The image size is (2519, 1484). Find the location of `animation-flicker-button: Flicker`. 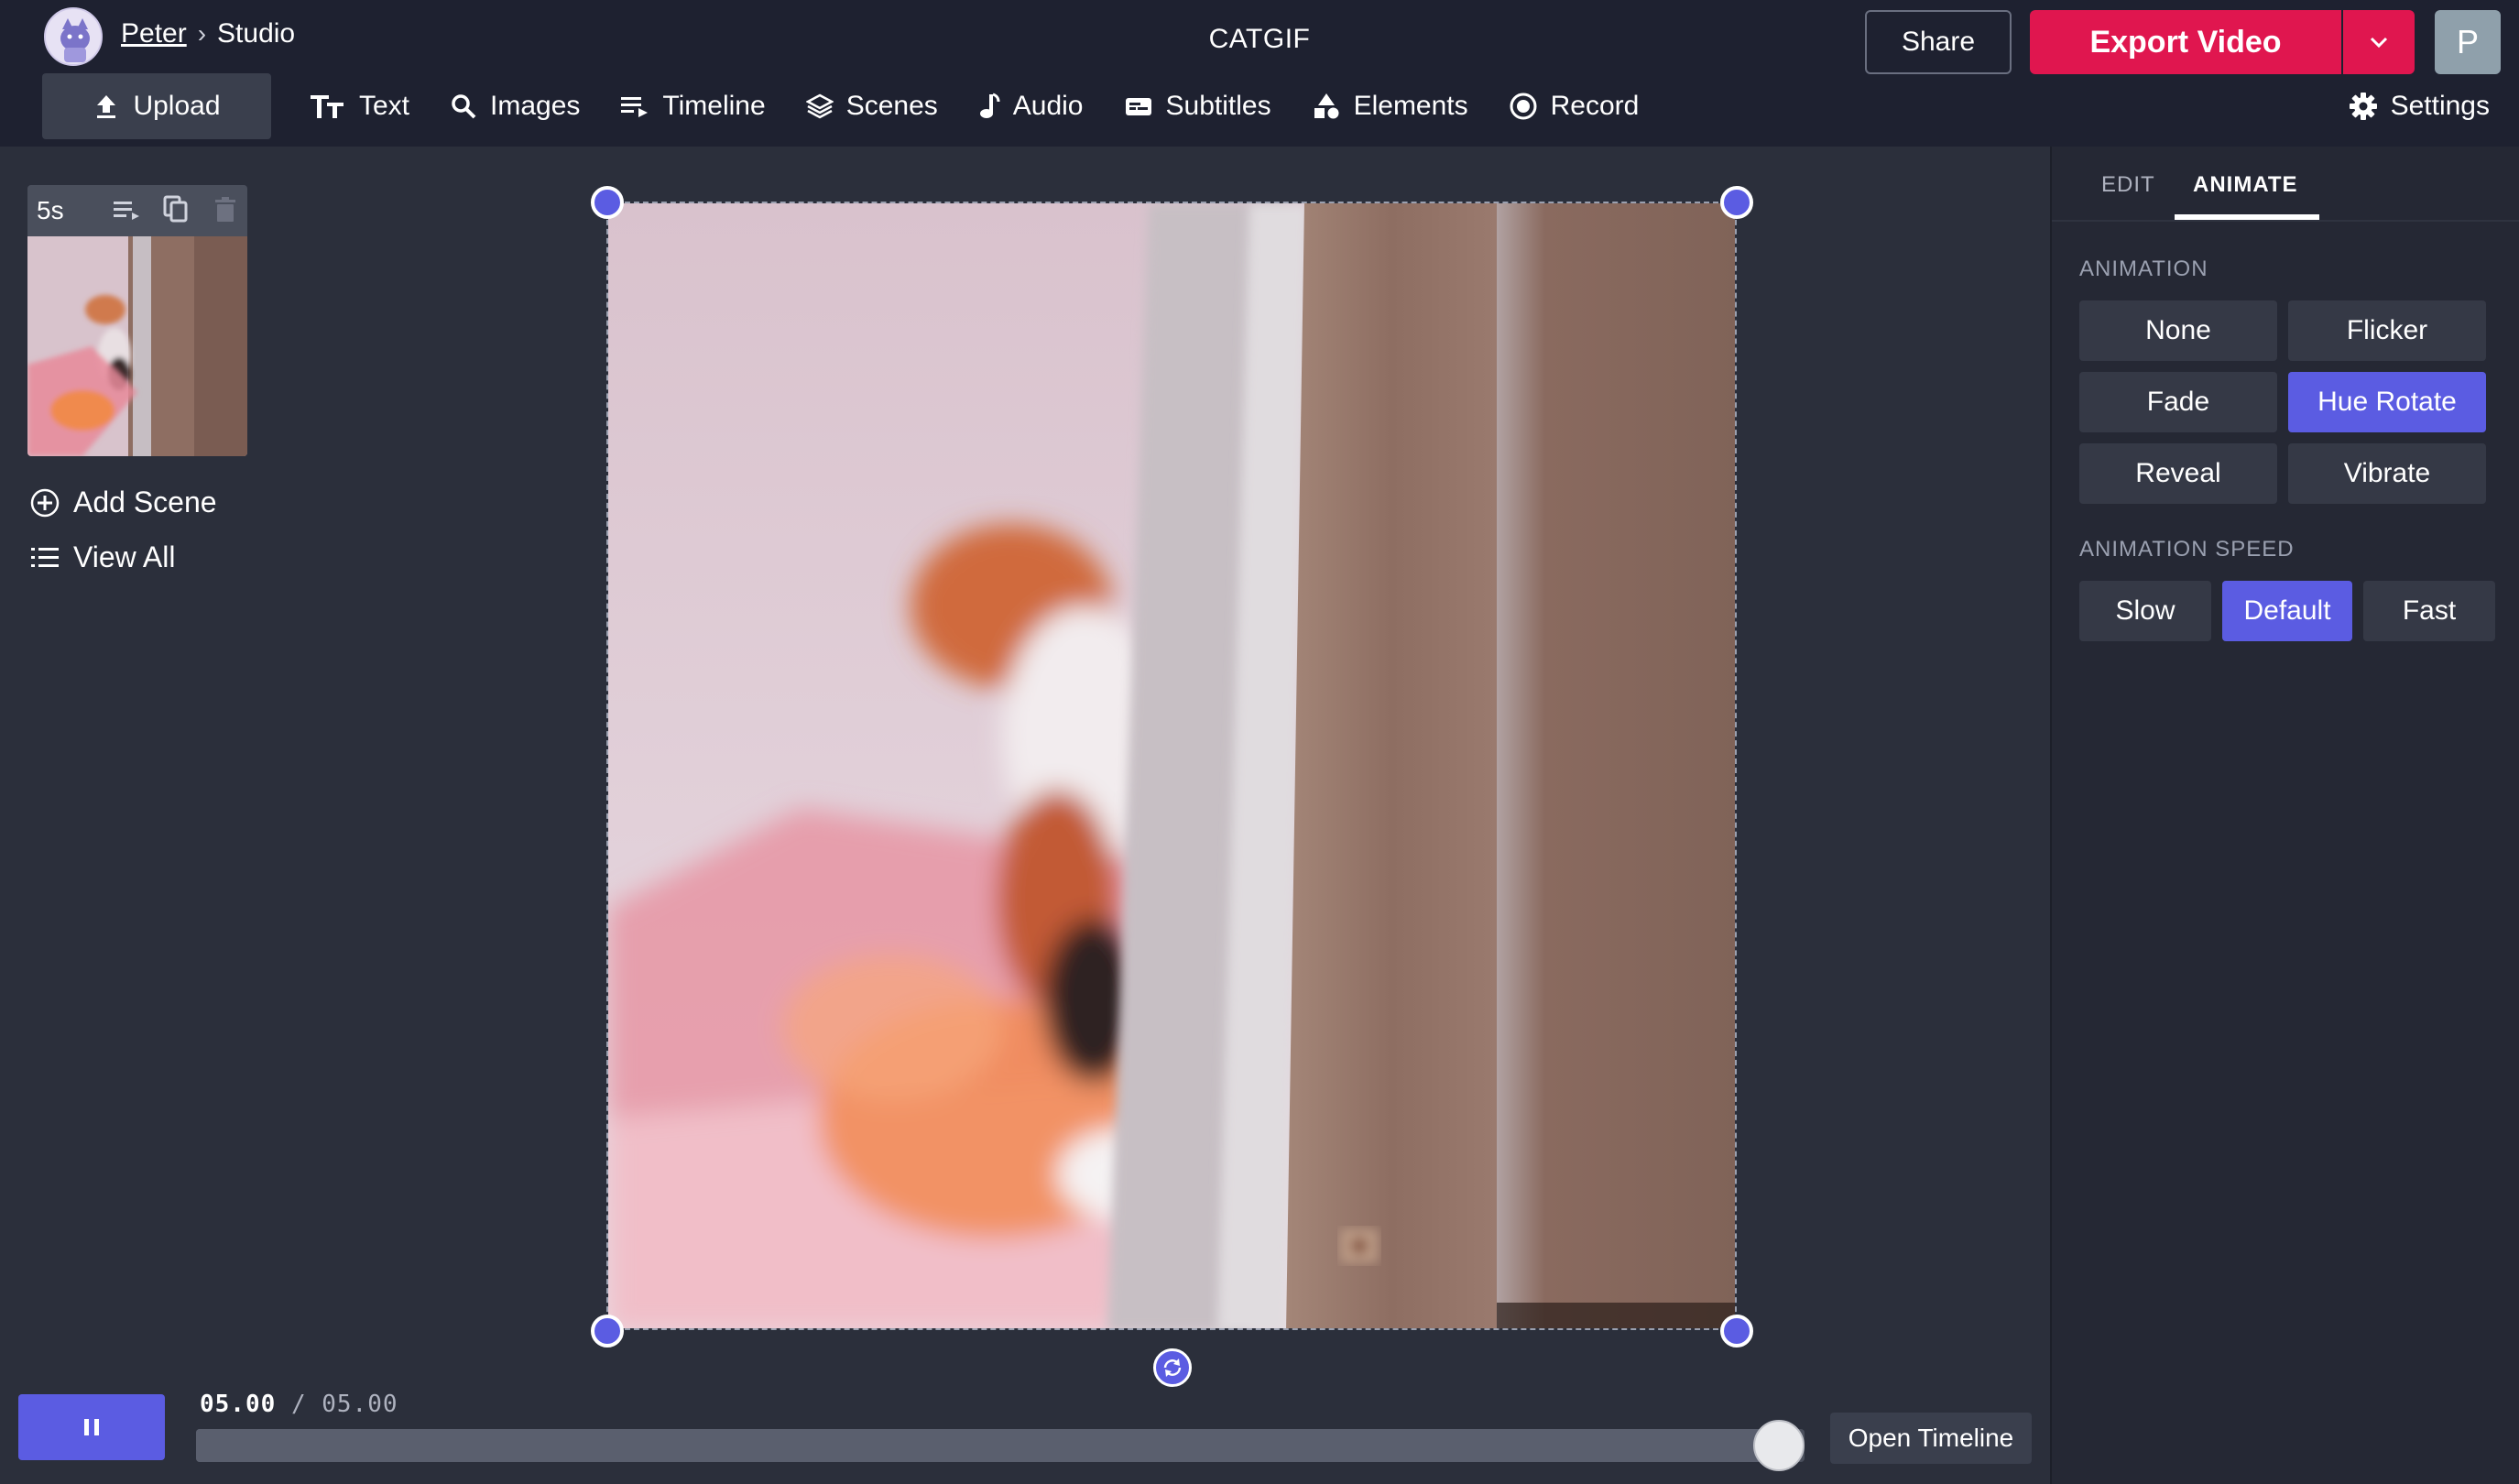

animation-flicker-button: Flicker is located at coordinates (2387, 330).